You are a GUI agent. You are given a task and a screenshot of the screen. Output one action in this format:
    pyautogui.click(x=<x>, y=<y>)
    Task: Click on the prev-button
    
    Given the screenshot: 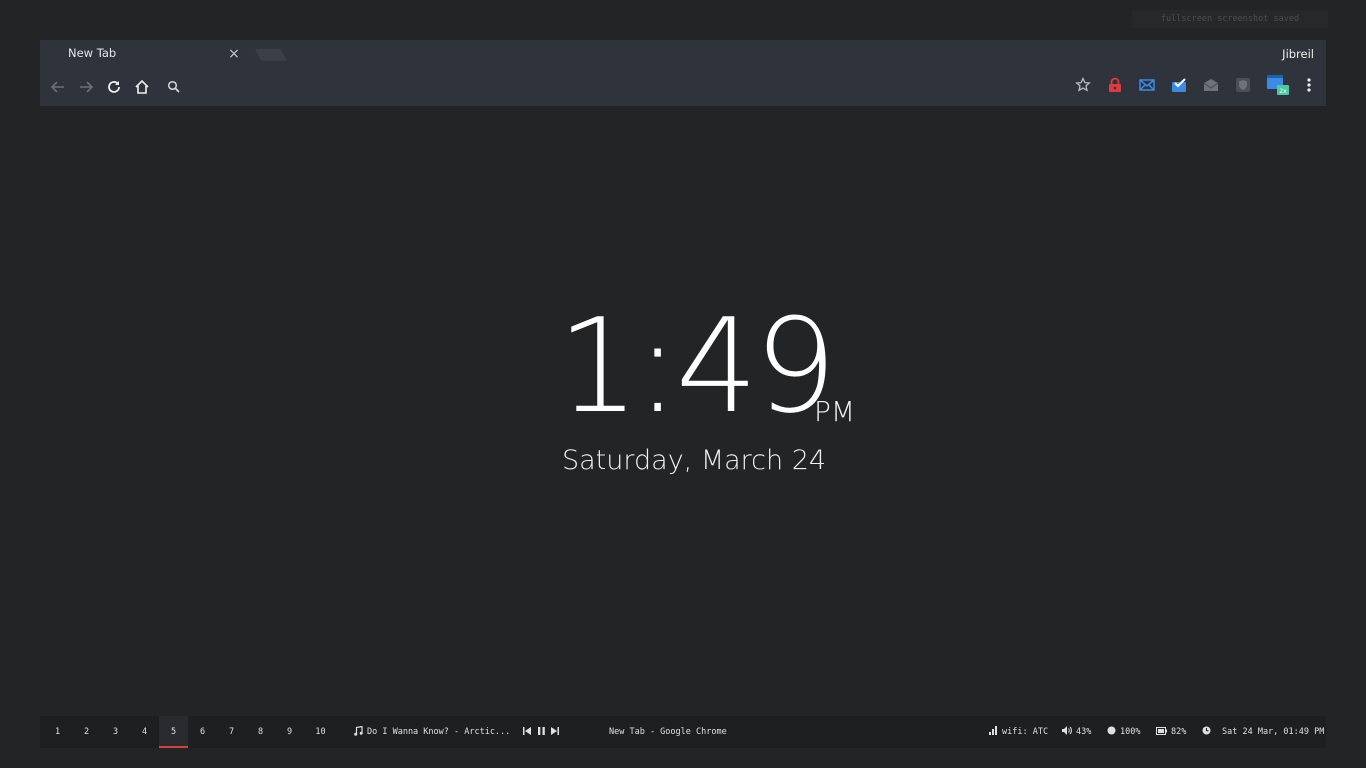 What is the action you would take?
    pyautogui.click(x=527, y=732)
    